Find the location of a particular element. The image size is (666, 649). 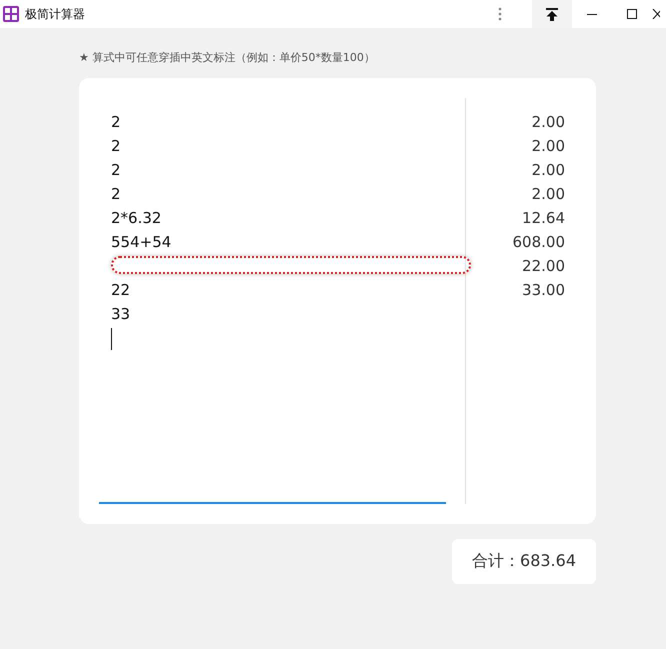

expression-line: 22 is located at coordinates (120, 290).